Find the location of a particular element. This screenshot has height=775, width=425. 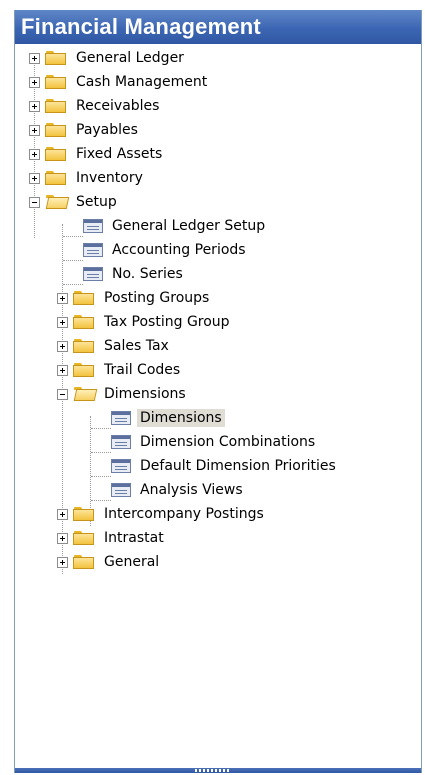

tree-node-label: Payables is located at coordinates (107, 130).